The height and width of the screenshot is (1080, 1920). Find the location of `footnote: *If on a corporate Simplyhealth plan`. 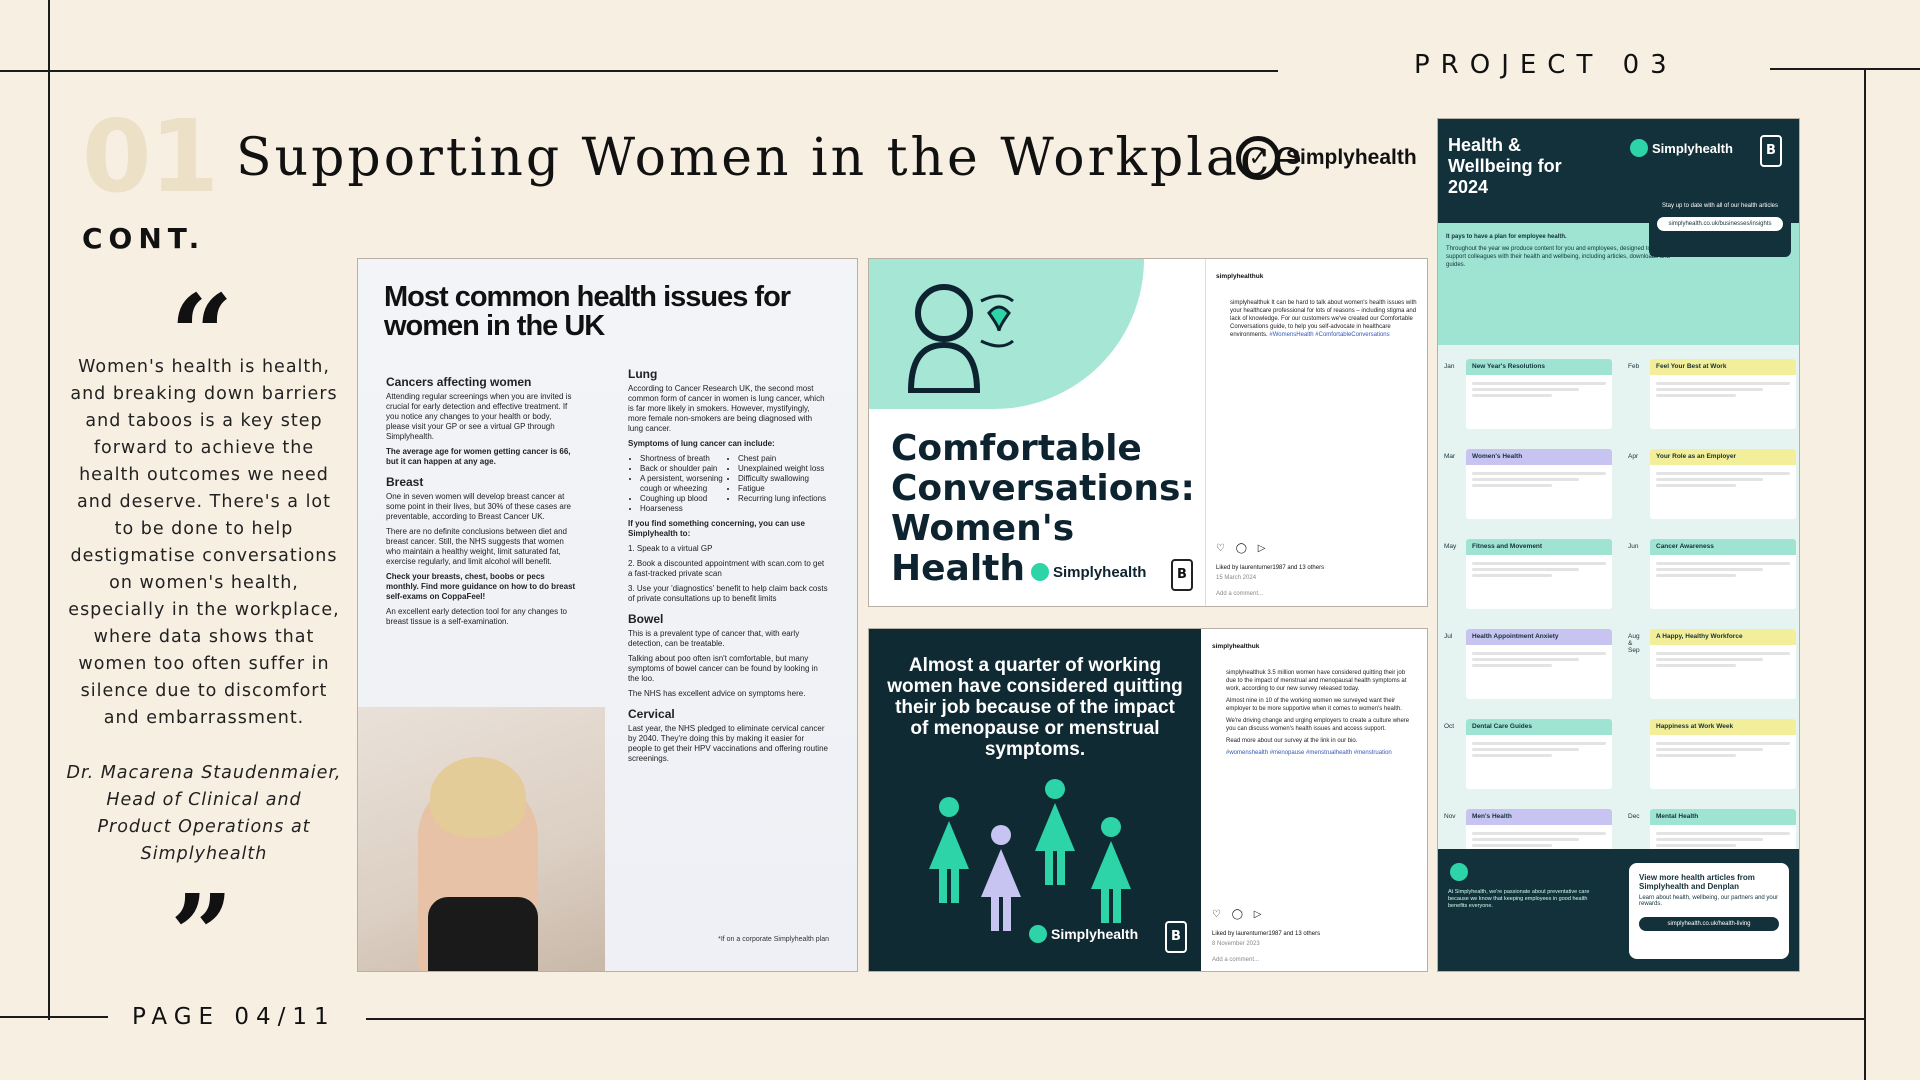

footnote: *If on a corporate Simplyhealth plan is located at coordinates (773, 939).